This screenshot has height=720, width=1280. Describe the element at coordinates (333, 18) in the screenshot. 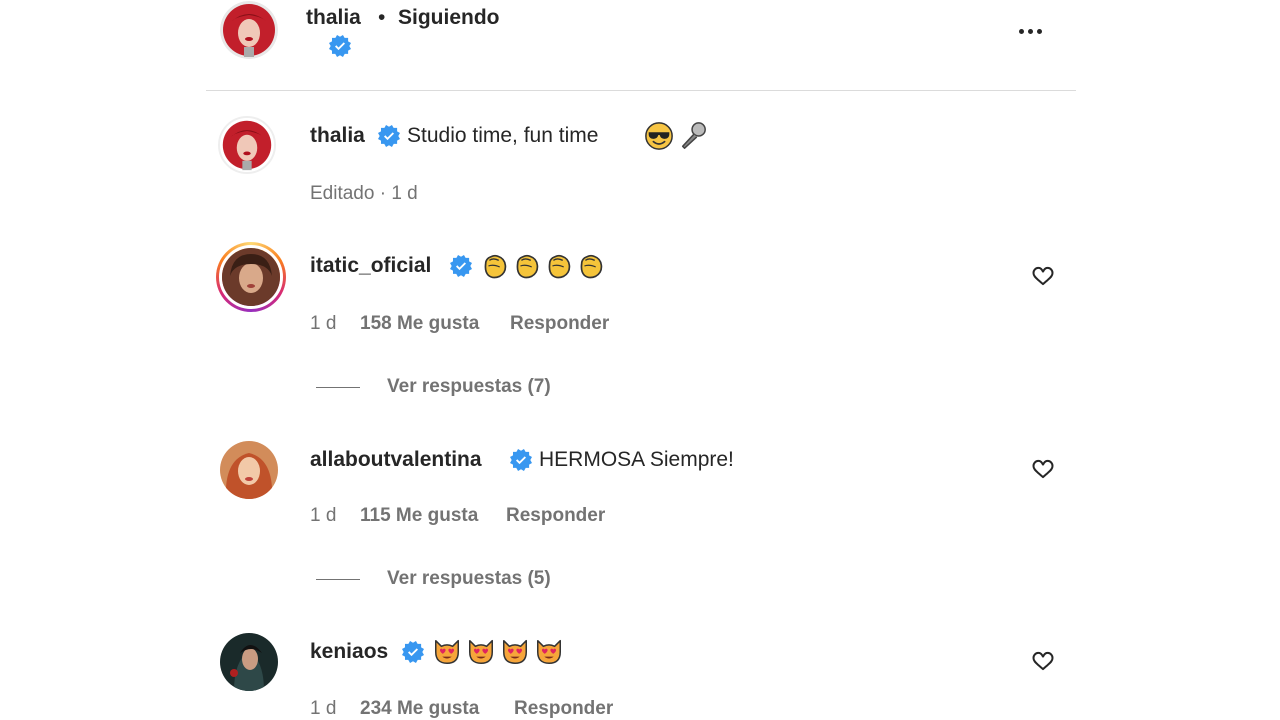

I see `header-username: thalia` at that location.